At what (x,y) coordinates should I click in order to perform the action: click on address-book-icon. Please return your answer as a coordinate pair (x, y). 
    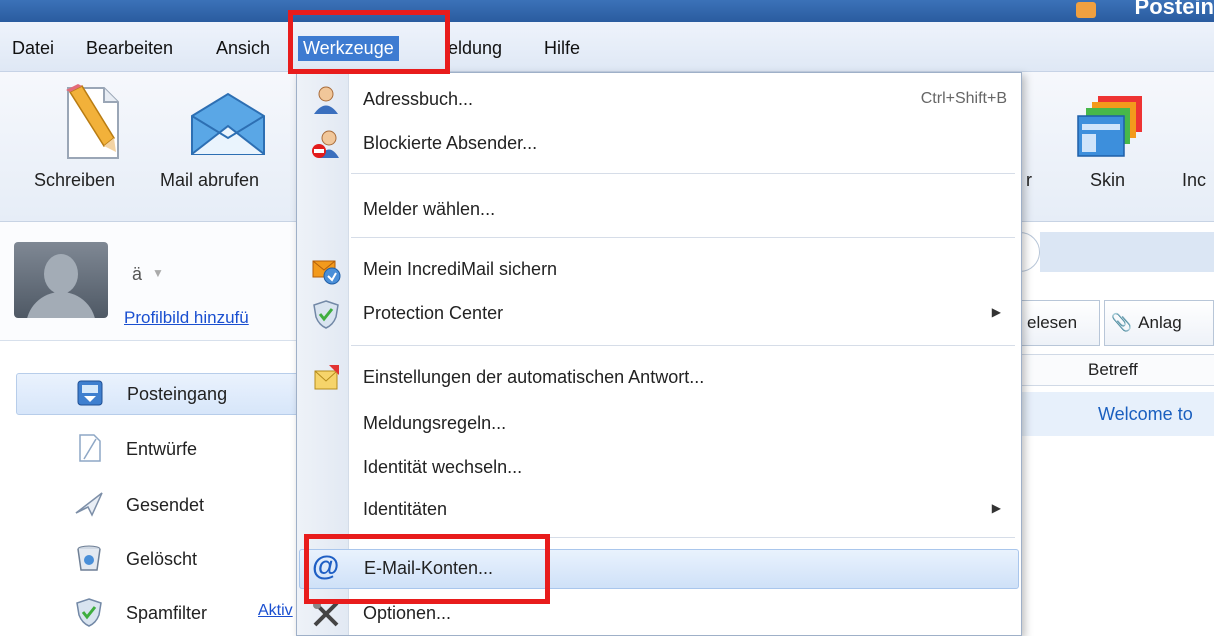
    Looking at the image, I should click on (326, 100).